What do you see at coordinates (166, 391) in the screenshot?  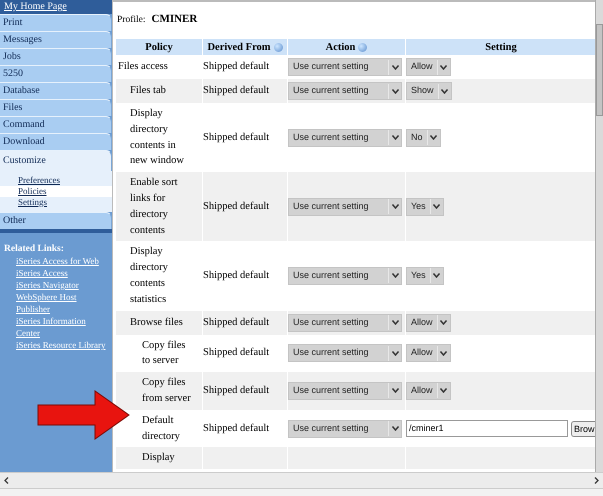 I see `policy-name: Copy files from server` at bounding box center [166, 391].